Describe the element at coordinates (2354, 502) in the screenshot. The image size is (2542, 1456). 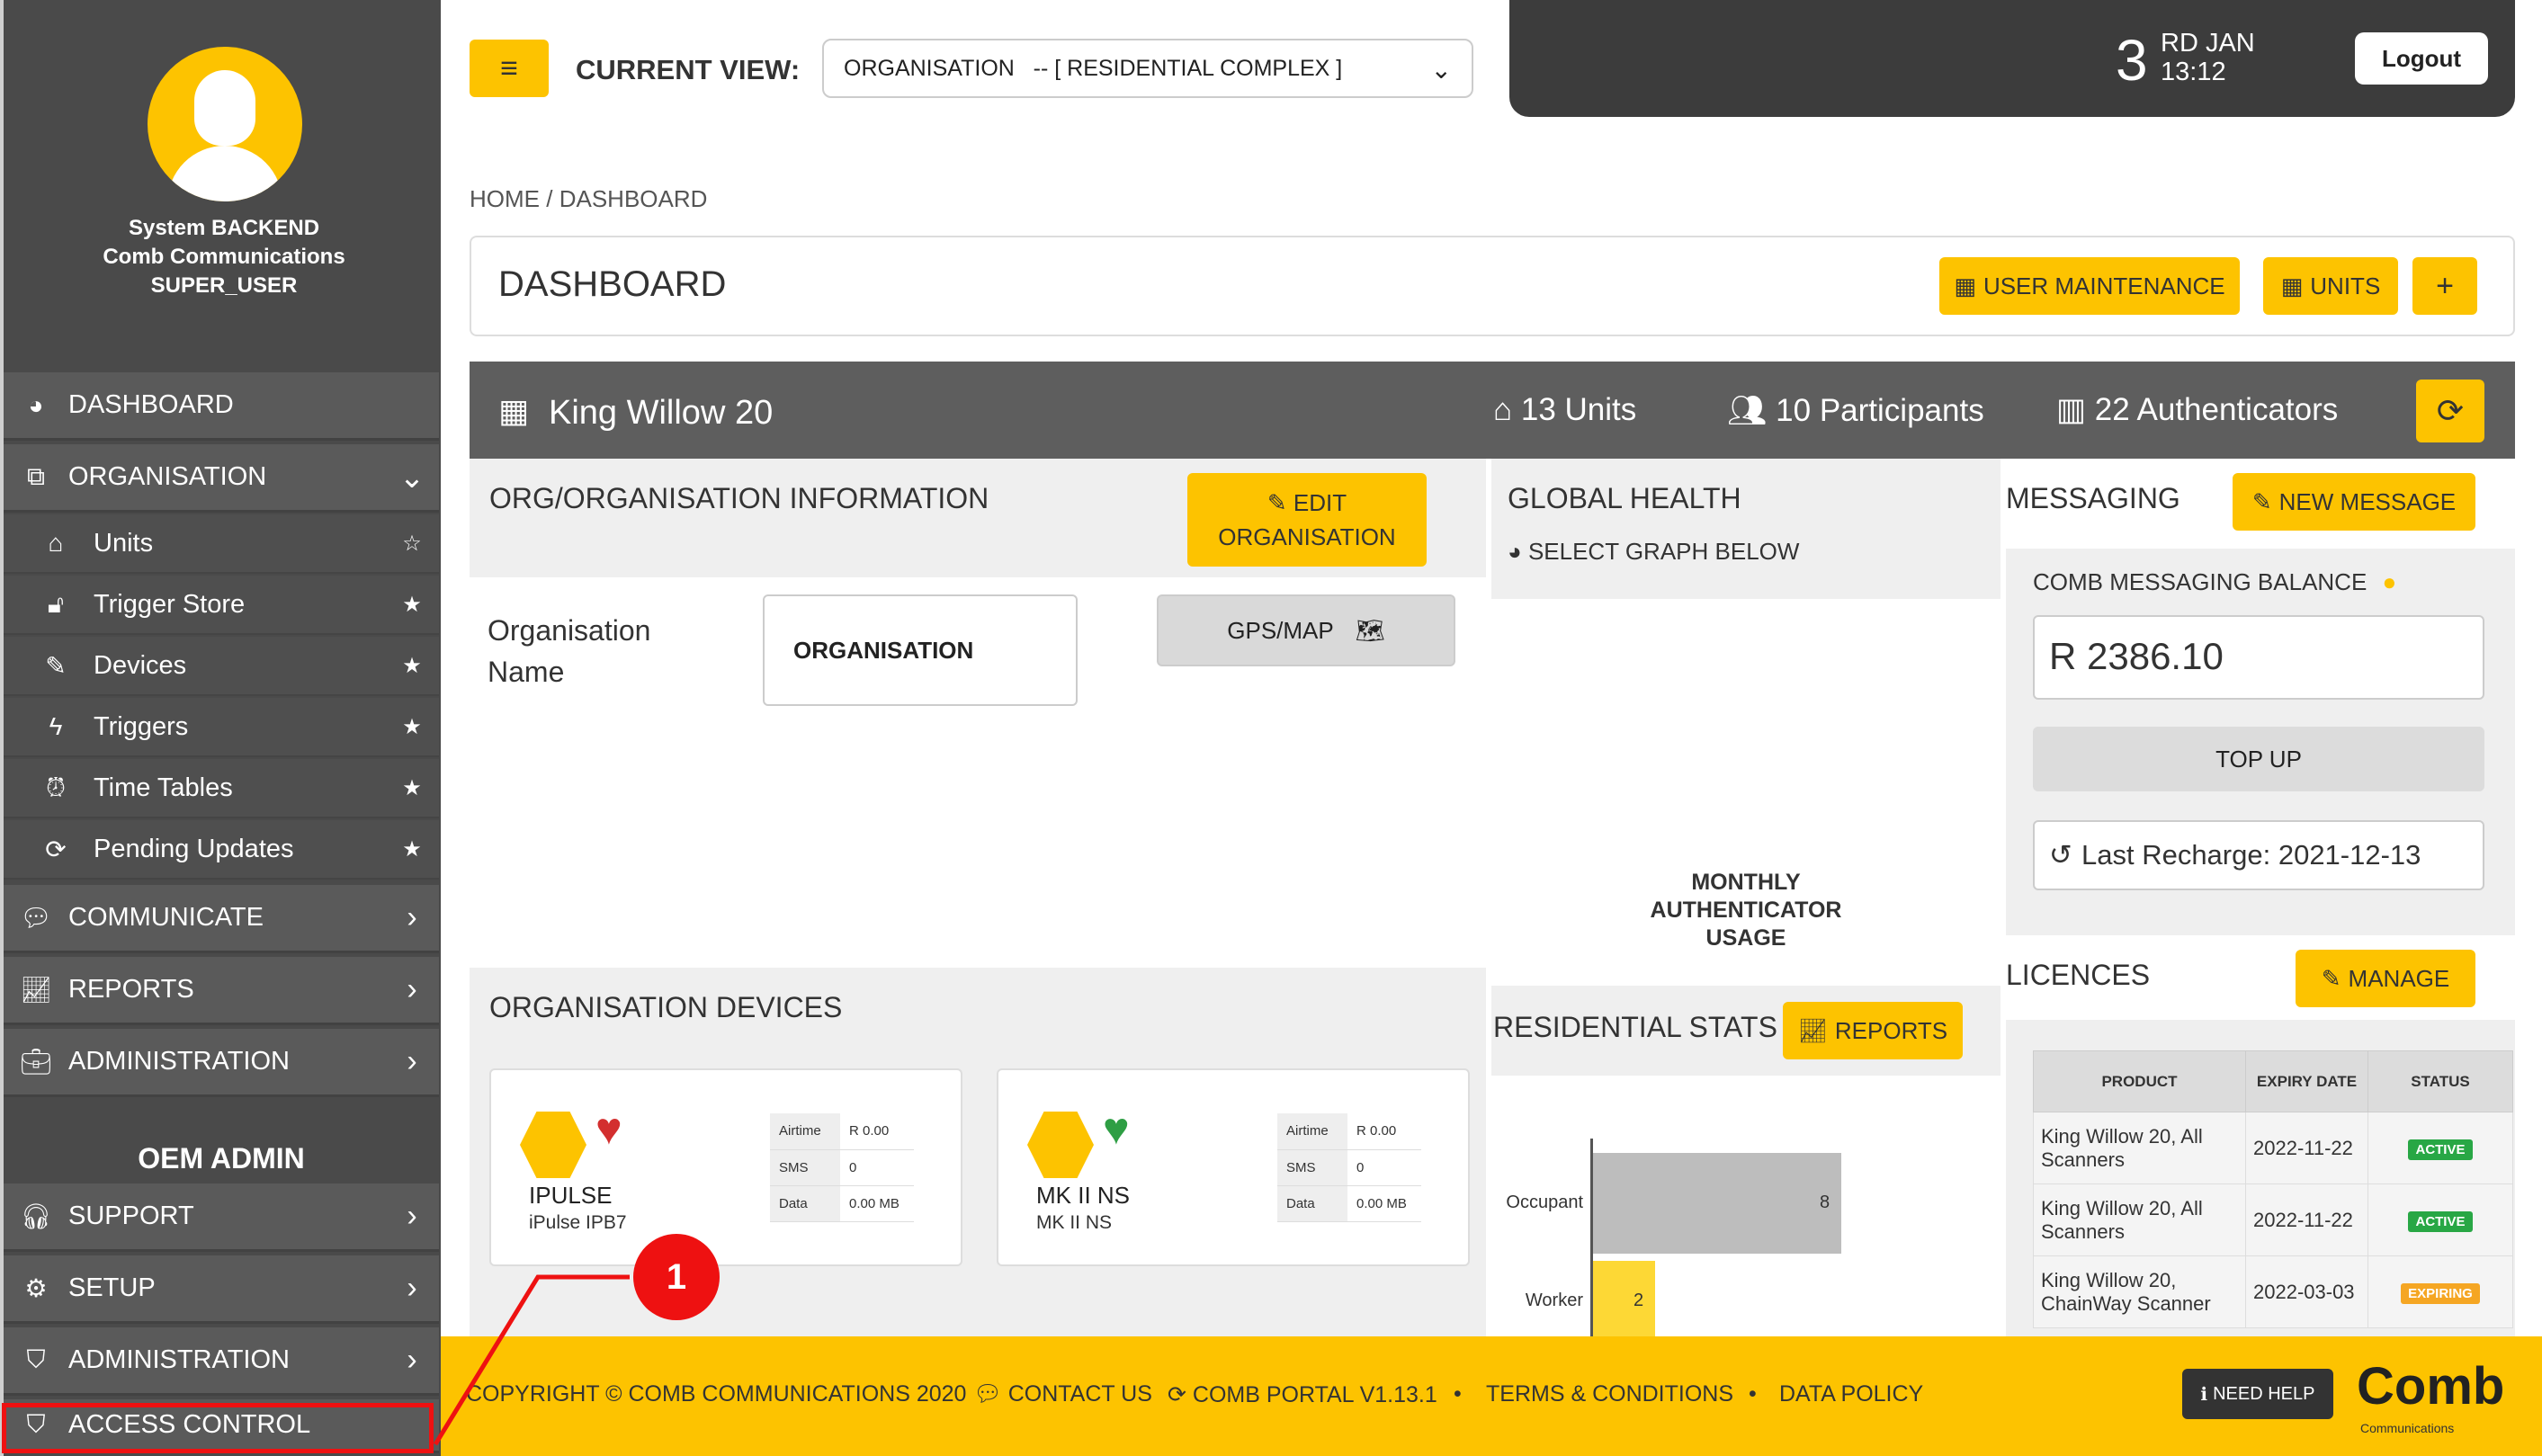
I see `new-message-button: ✎ NEW MESSAGE` at that location.